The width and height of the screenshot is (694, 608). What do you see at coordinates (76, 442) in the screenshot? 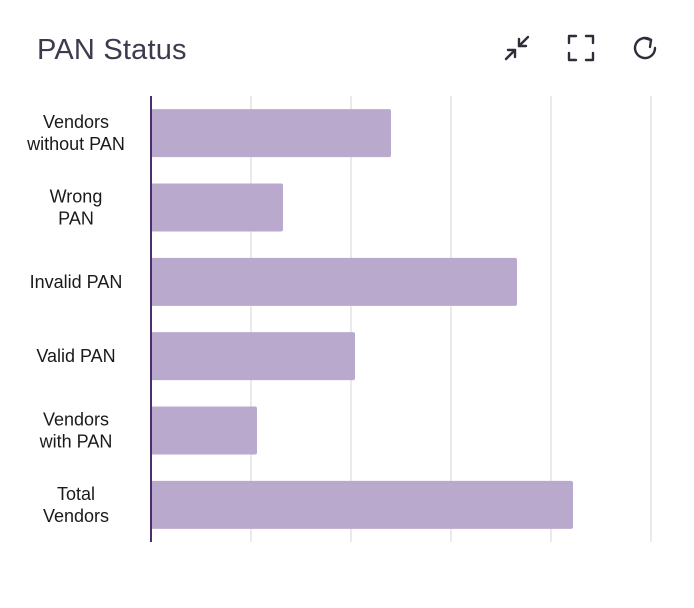
I see `category-label-line: with PAN` at bounding box center [76, 442].